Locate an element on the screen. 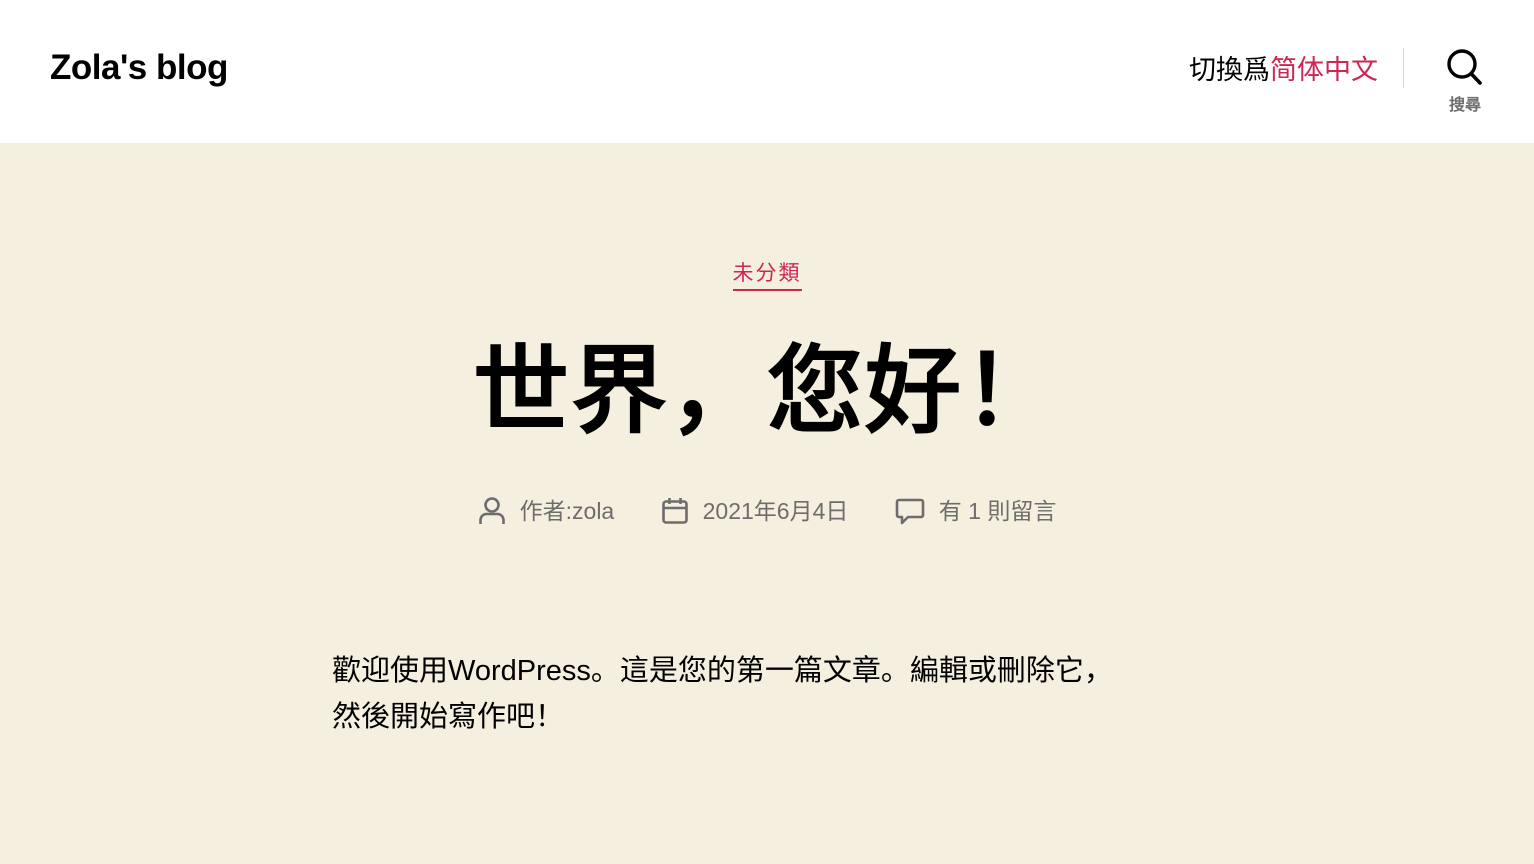  post-category: 未分類 is located at coordinates (767, 275).